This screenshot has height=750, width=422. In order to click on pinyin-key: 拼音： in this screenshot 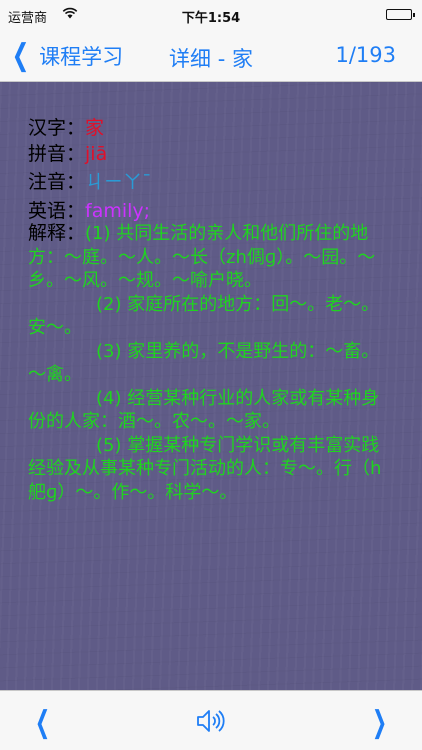, I will do `click(57, 154)`.